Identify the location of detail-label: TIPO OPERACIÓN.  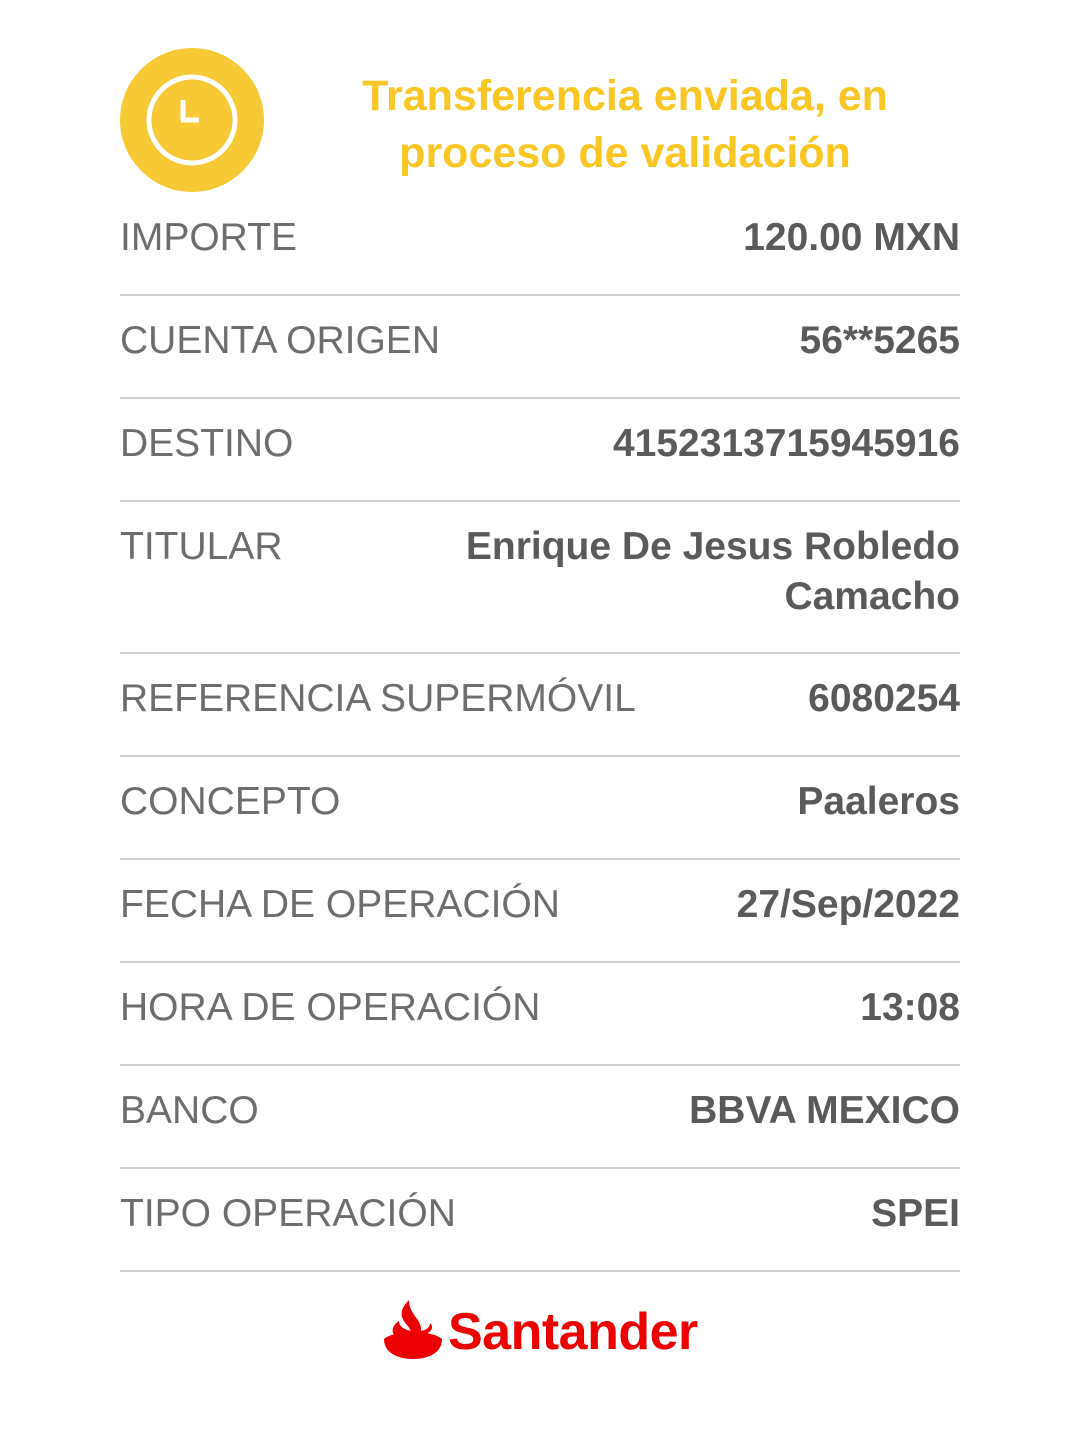
(288, 1213).